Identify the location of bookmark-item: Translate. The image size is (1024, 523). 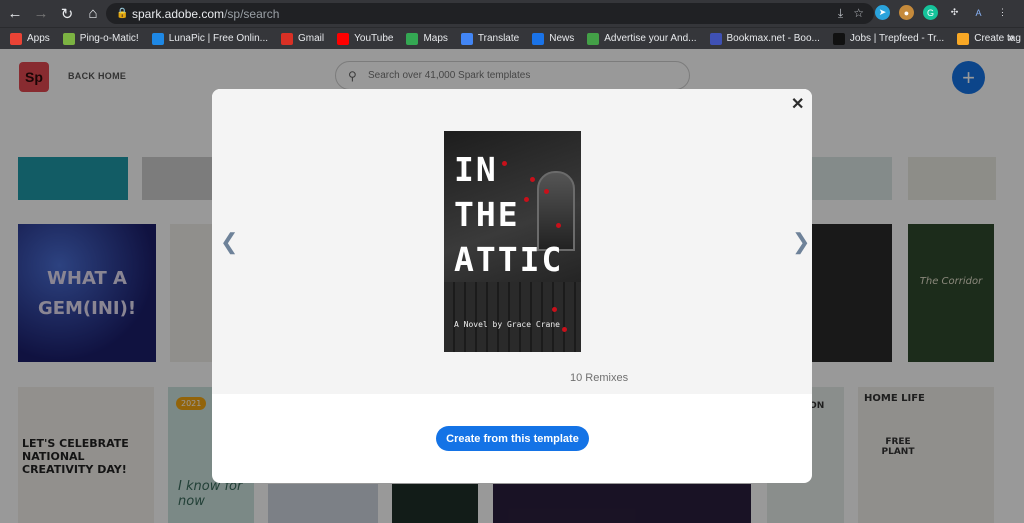
(490, 38).